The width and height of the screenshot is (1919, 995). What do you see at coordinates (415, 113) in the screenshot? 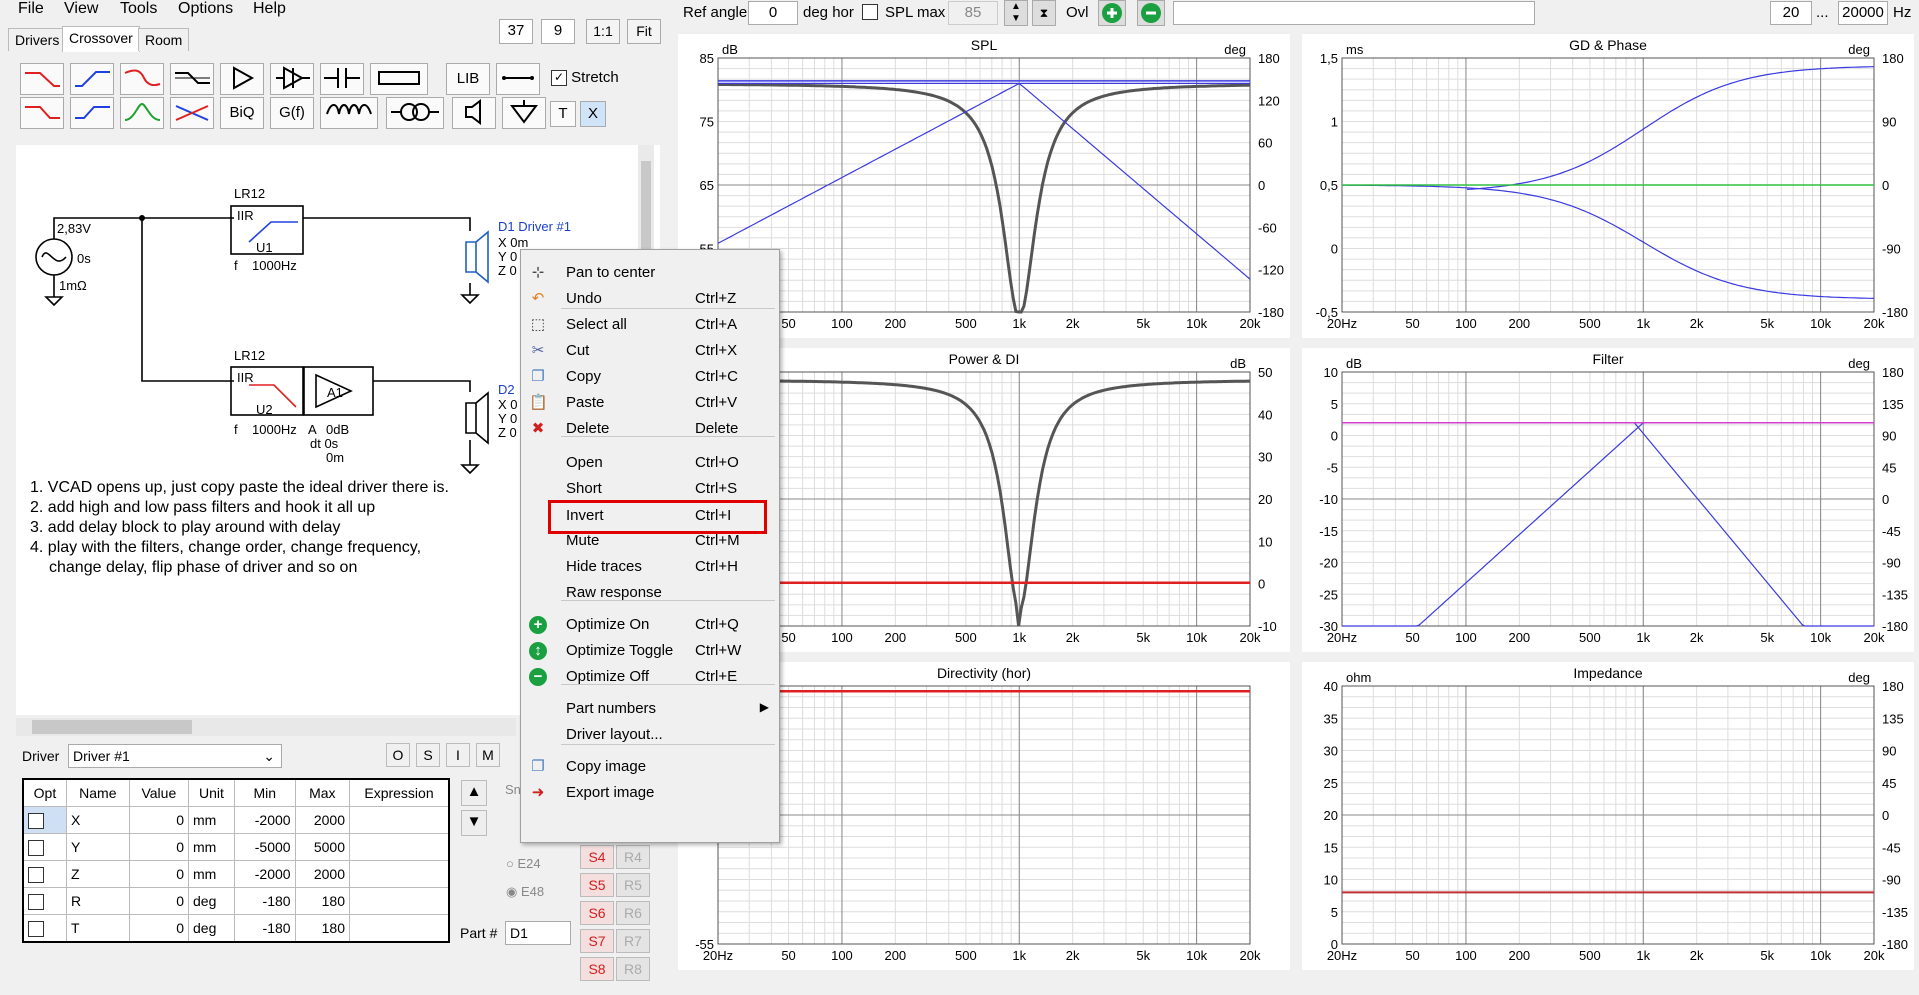
I see `transformer-button` at bounding box center [415, 113].